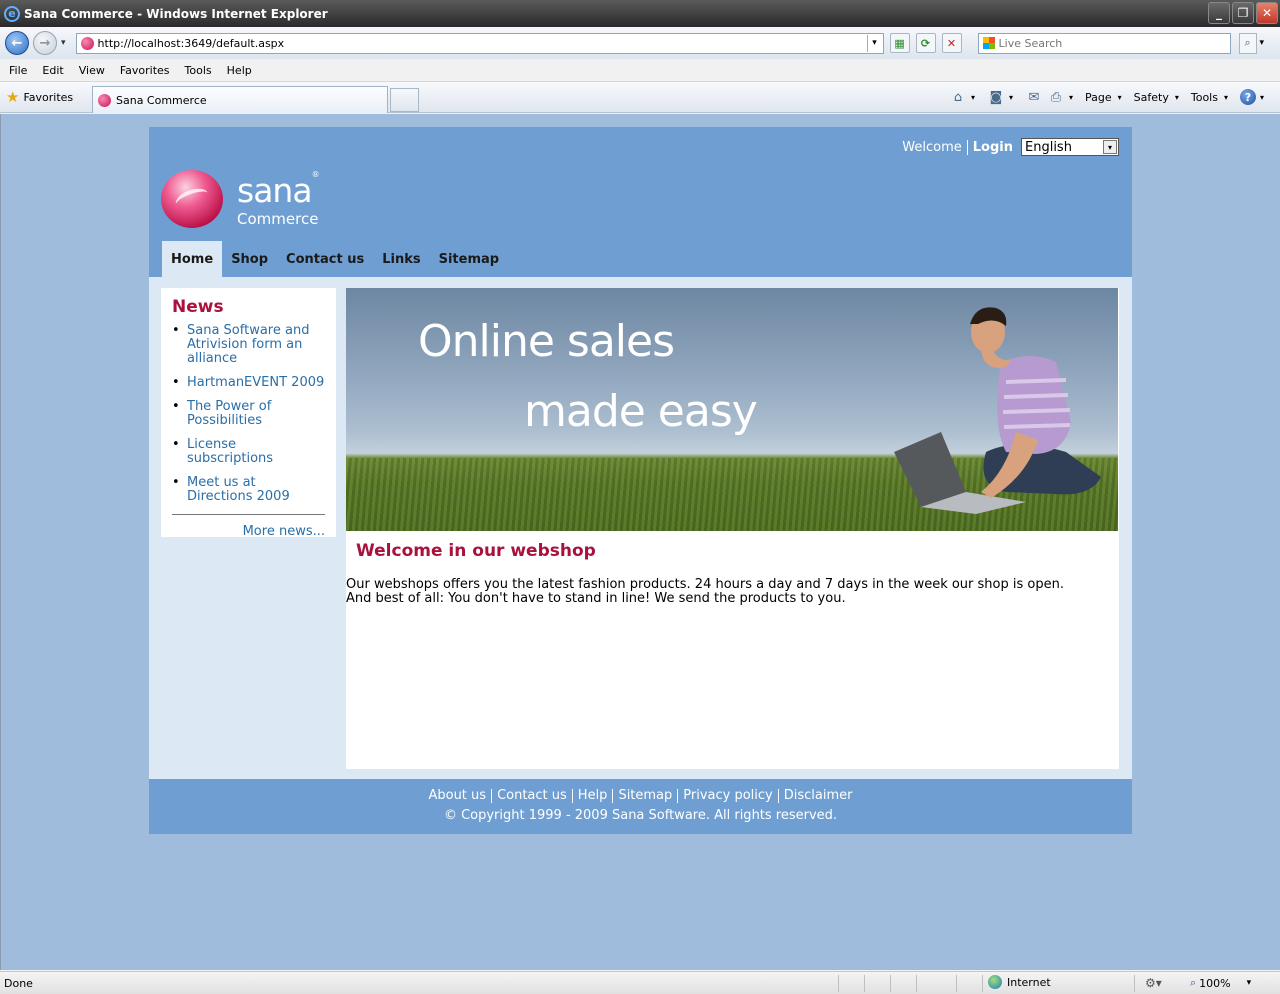 The image size is (1280, 994). I want to click on search-box, so click(1104, 43).